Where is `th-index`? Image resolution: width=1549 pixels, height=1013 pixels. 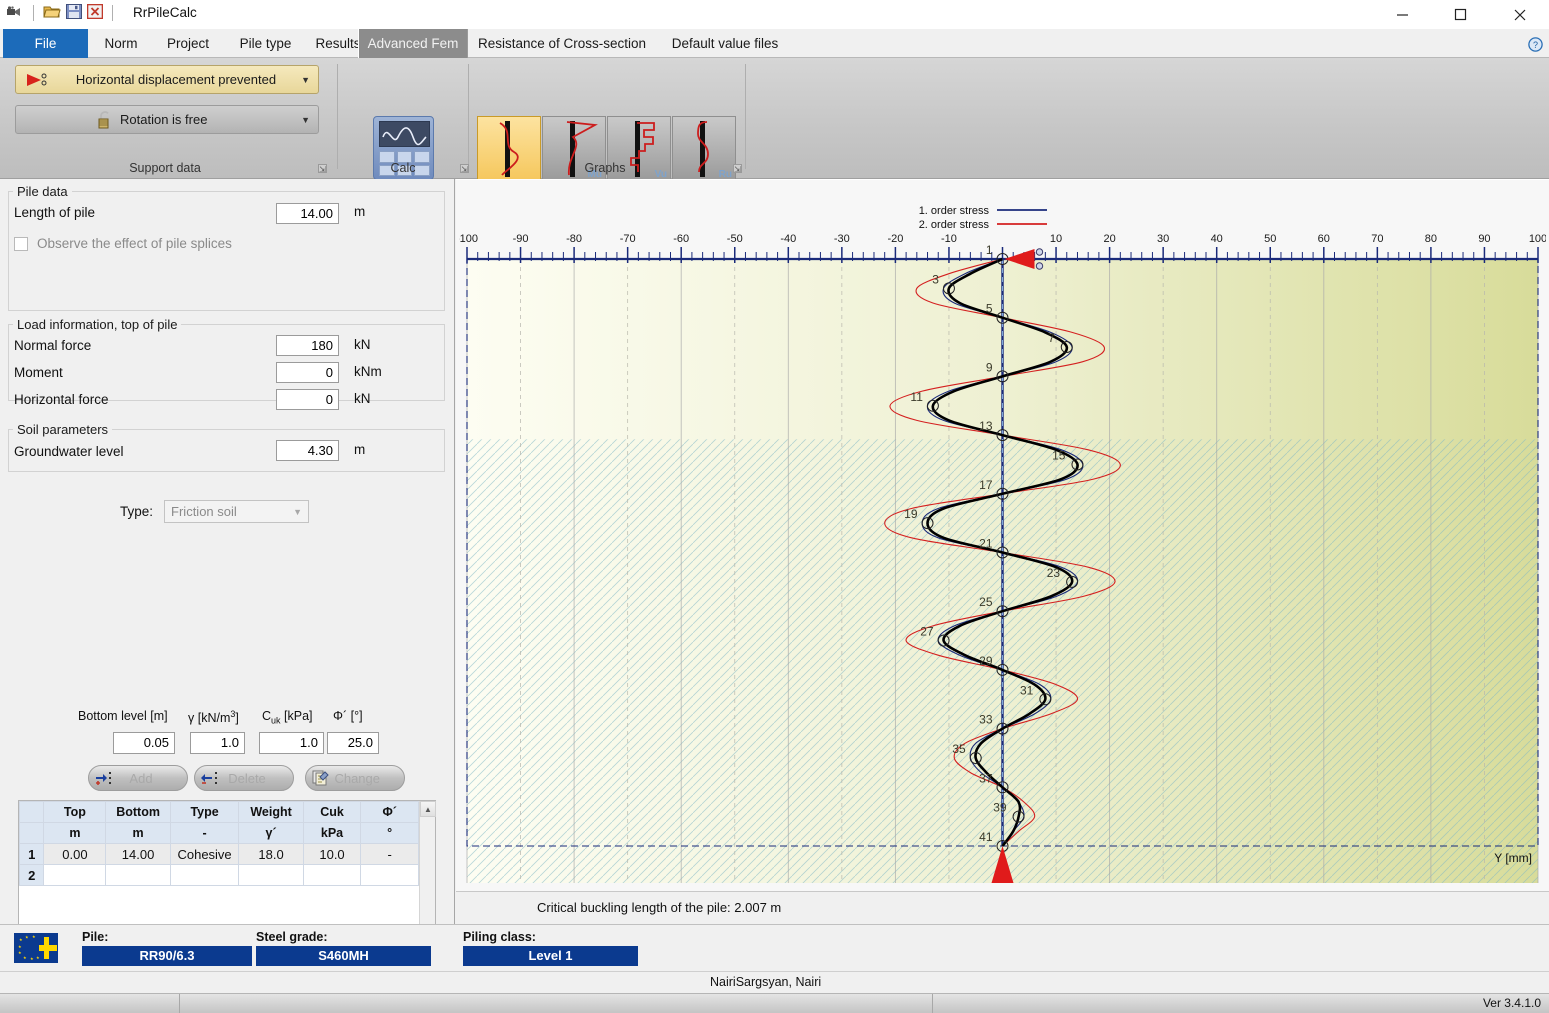 th-index is located at coordinates (31, 812).